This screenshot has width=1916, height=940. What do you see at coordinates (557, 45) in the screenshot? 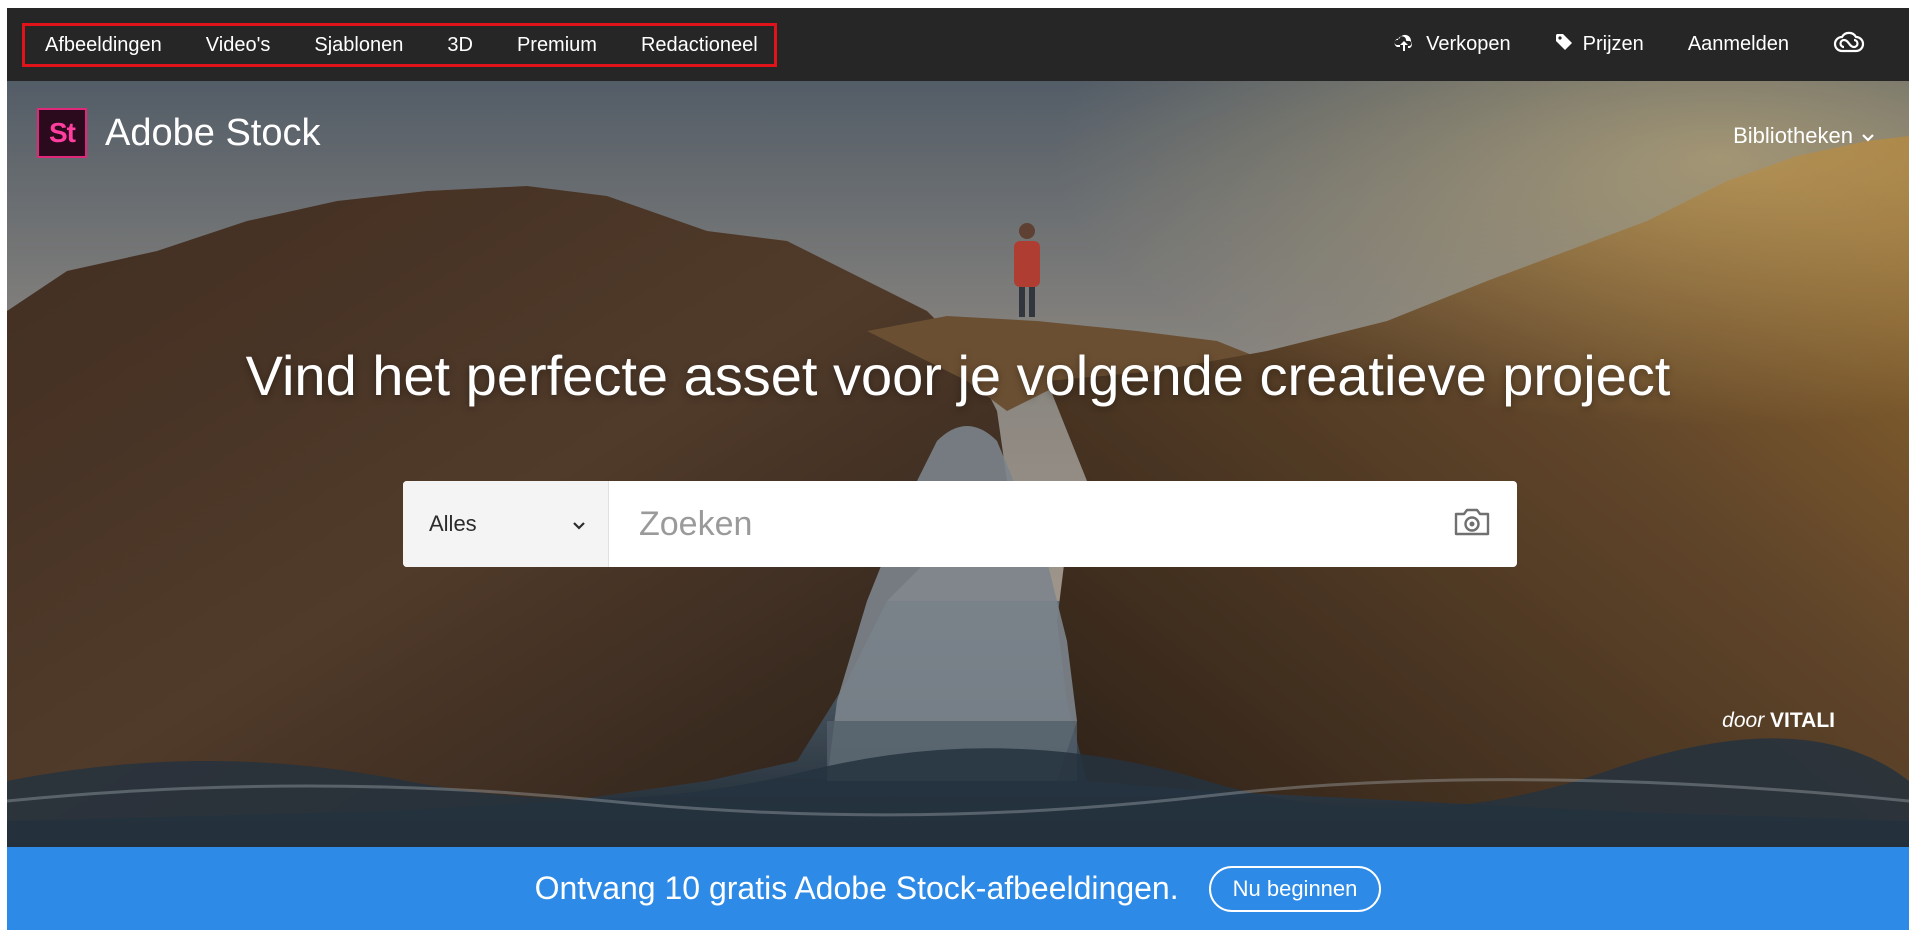
I see `nav-item-premium: Premium` at bounding box center [557, 45].